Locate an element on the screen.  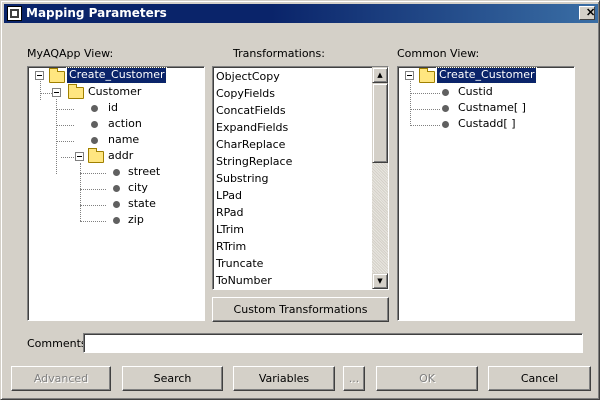
comments-label: Comments is located at coordinates (57, 343).